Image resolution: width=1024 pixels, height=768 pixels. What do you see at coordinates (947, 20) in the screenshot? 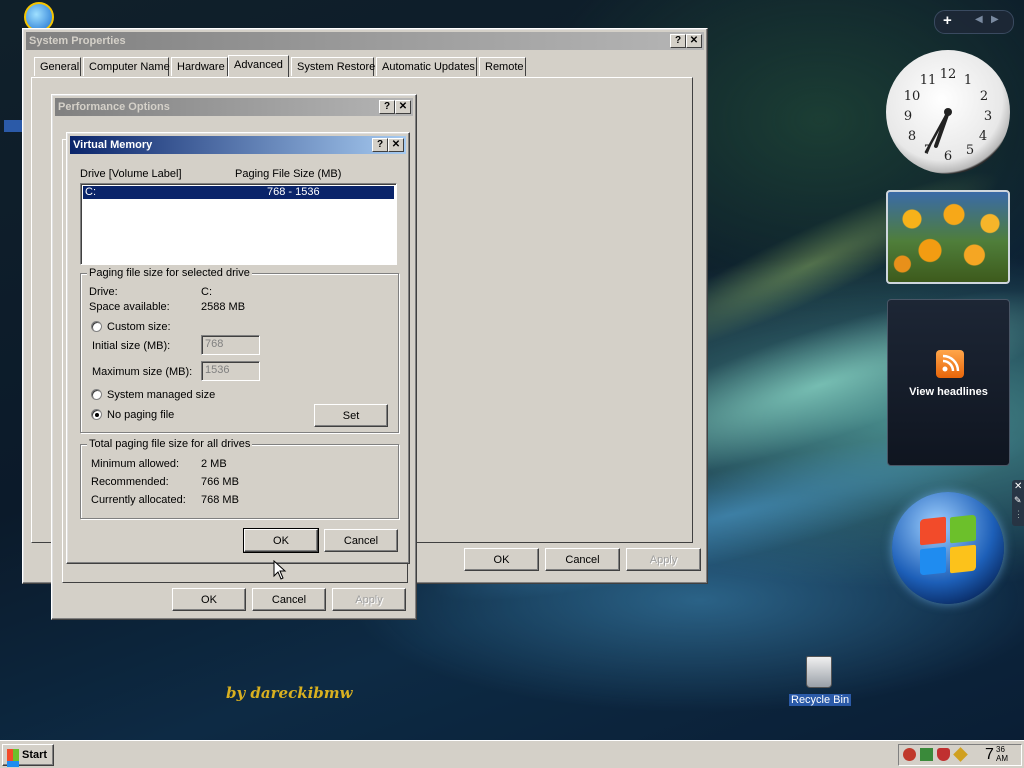
I see `add-gadget-button: +` at bounding box center [947, 20].